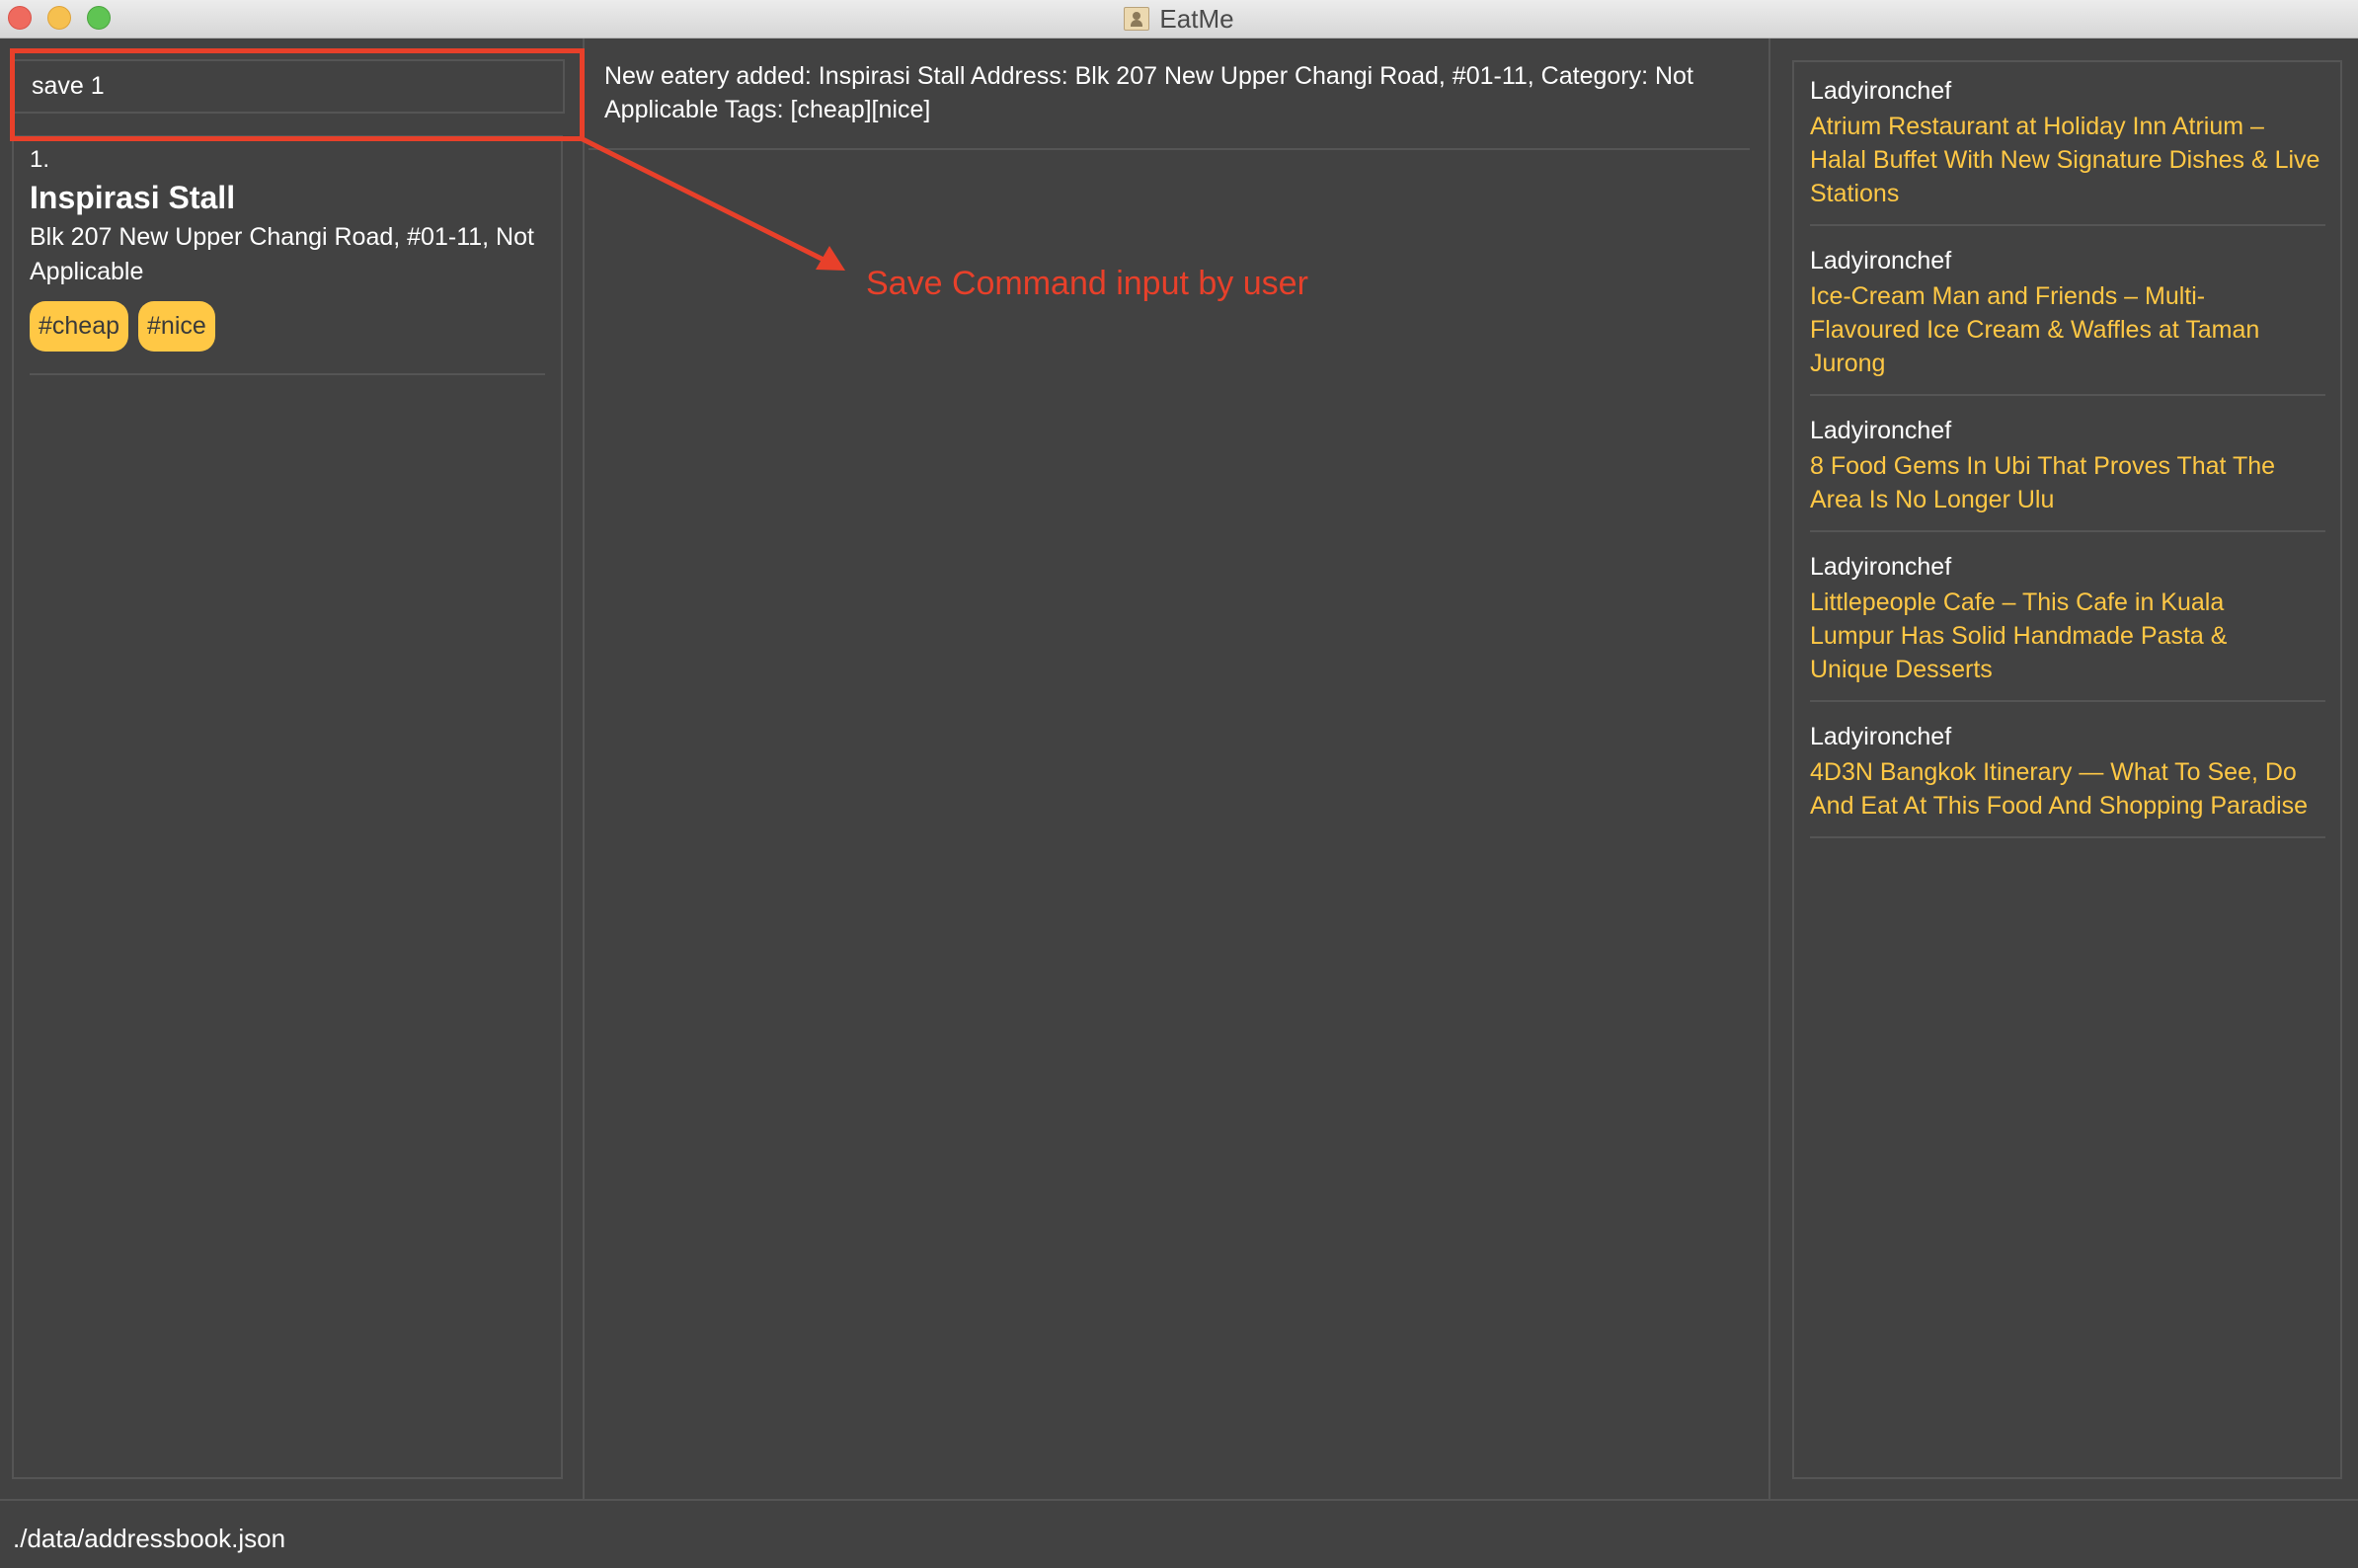 The width and height of the screenshot is (2358, 1568). Describe the element at coordinates (288, 87) in the screenshot. I see `command-input` at that location.